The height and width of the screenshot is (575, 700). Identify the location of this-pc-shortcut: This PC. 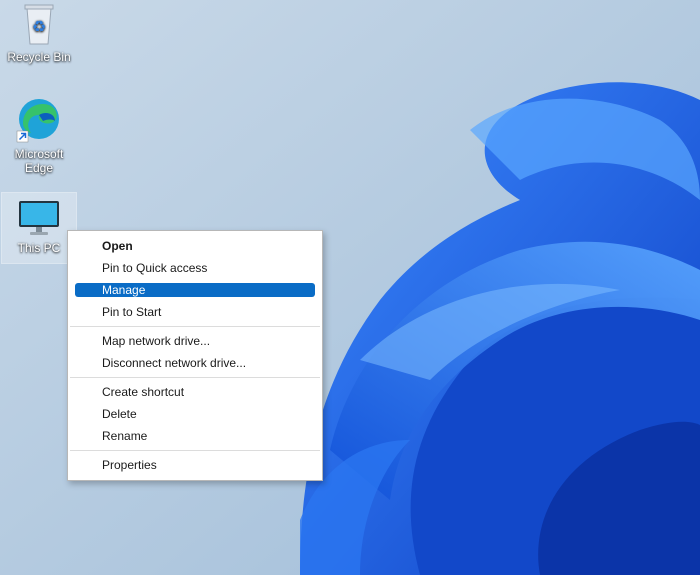
(39, 228).